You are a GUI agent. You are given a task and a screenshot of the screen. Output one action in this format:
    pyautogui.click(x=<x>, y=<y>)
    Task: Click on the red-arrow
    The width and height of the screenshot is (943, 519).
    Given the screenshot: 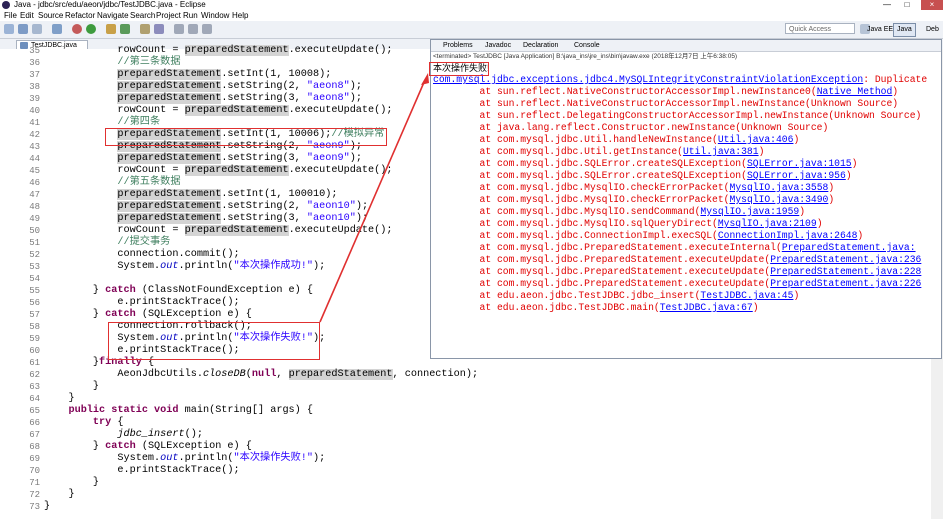 What is the action you would take?
    pyautogui.click(x=374, y=198)
    